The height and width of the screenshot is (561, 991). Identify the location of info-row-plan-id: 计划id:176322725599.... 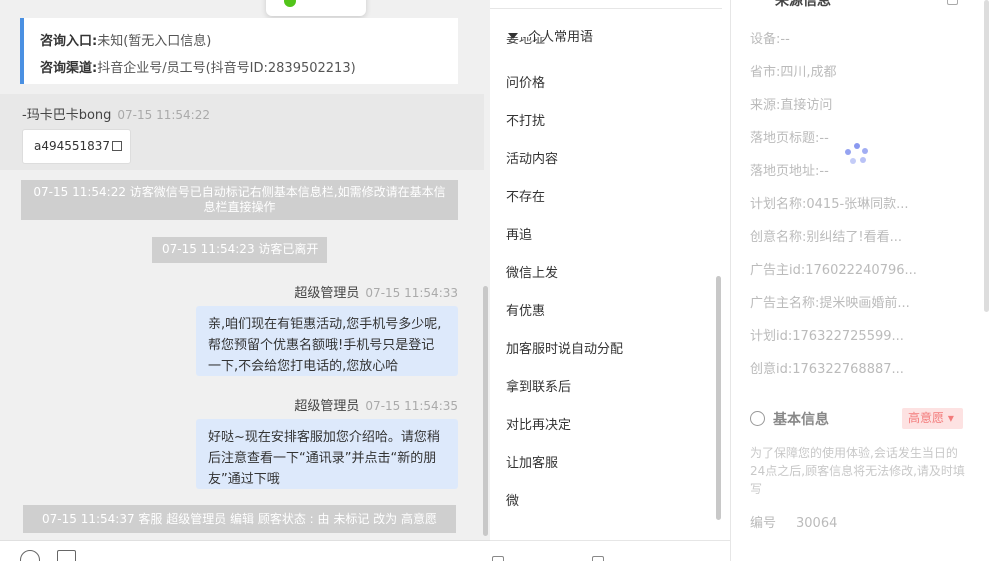
(827, 336).